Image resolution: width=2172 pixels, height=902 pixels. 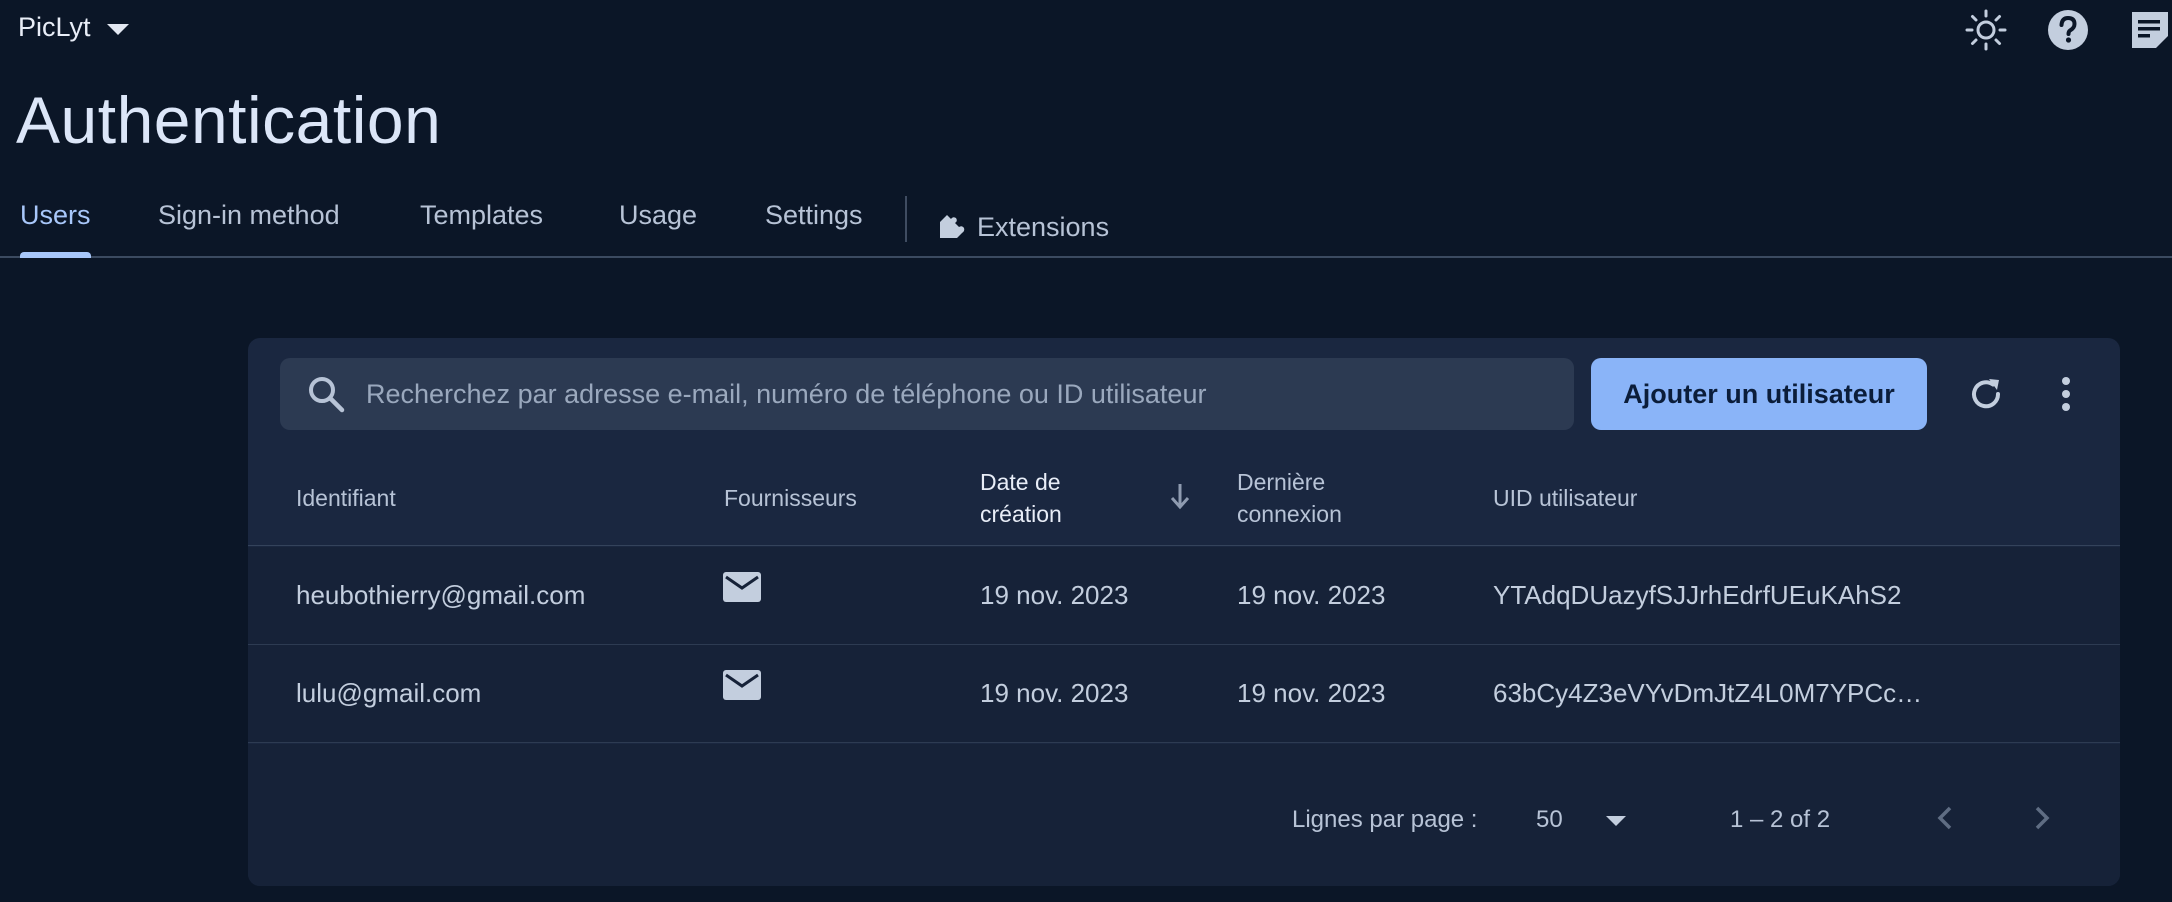 I want to click on column-header-providers: Fournisseurs, so click(x=790, y=498).